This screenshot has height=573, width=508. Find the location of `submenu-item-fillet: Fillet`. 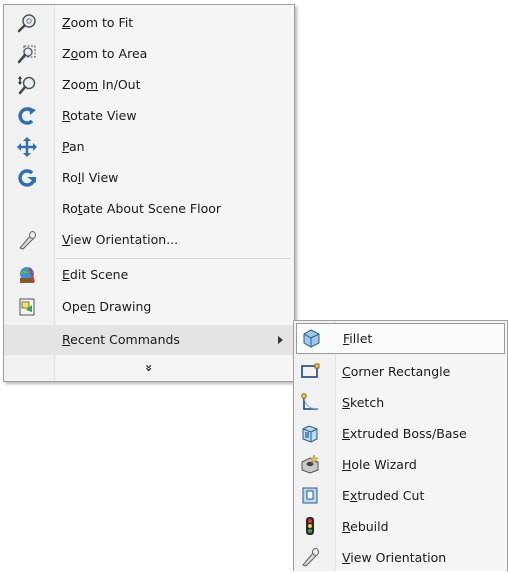

submenu-item-fillet: Fillet is located at coordinates (400, 338).